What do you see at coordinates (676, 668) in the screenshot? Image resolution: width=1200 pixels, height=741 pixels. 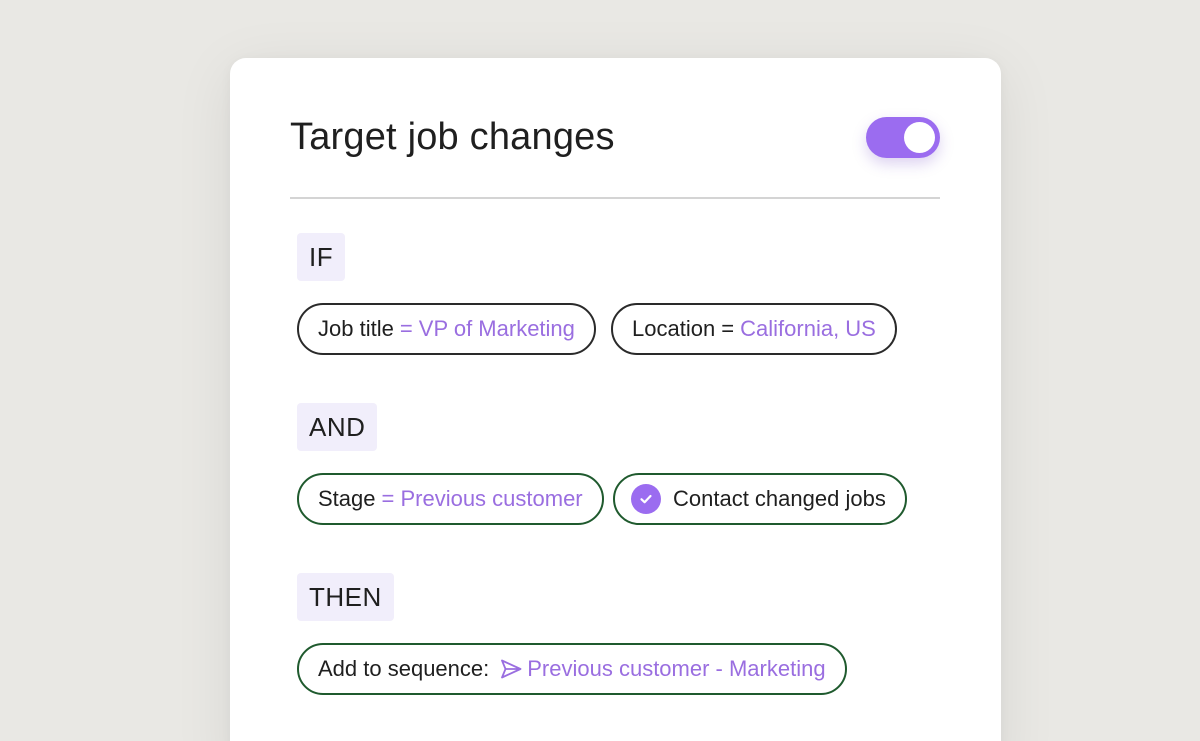 I see `action-value: Previous customer - Marketing` at bounding box center [676, 668].